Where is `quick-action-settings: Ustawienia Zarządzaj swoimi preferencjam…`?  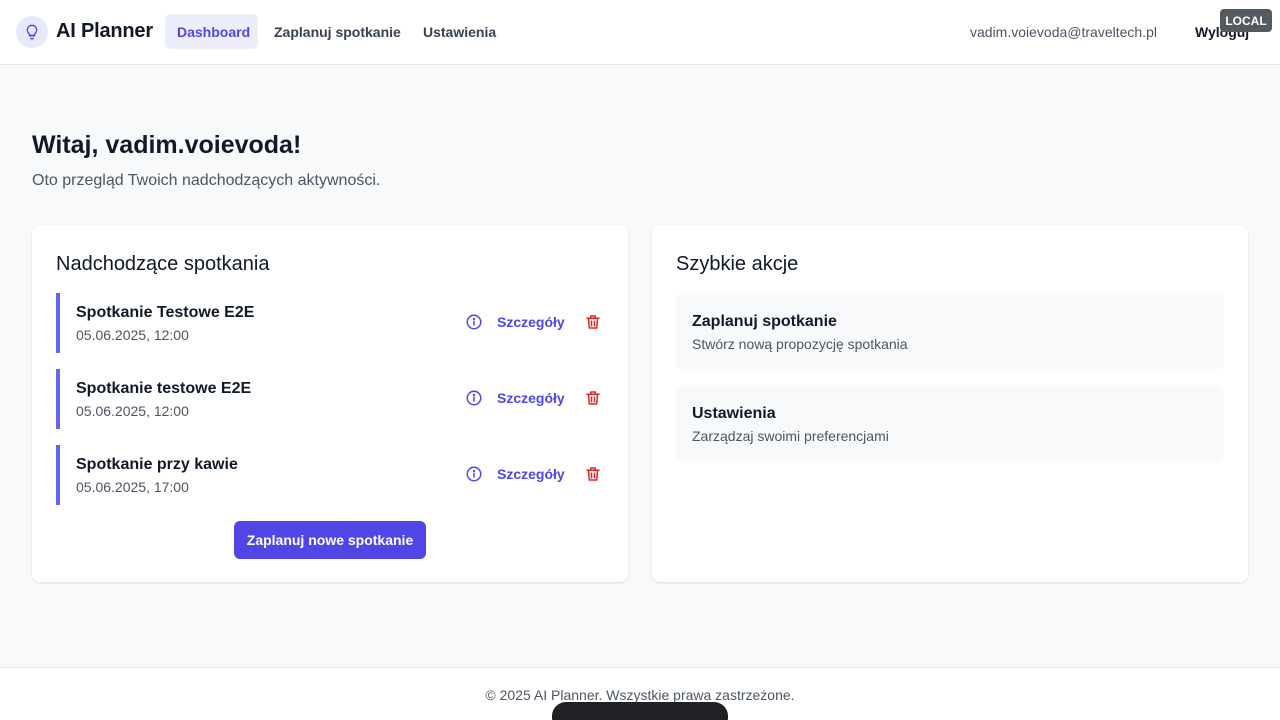 quick-action-settings: Ustawienia Zarządzaj swoimi preferencjam… is located at coordinates (950, 423).